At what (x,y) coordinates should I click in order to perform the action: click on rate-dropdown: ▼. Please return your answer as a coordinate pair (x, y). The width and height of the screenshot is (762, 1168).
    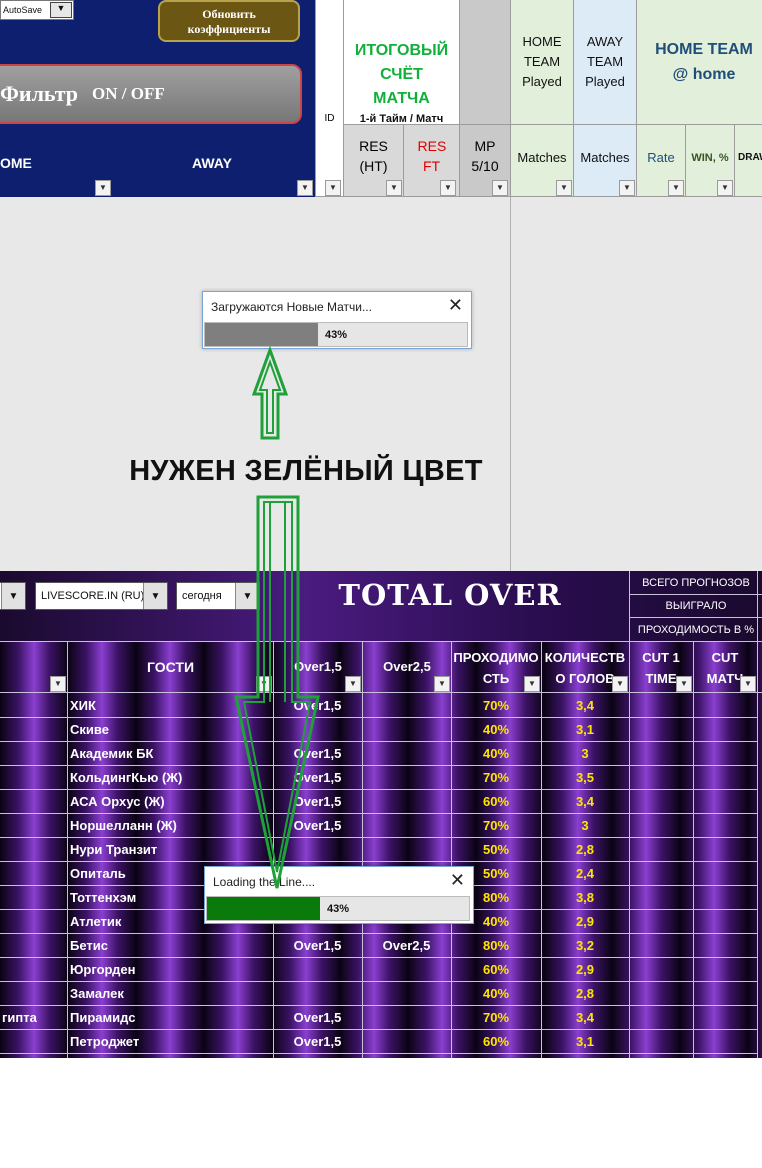
    Looking at the image, I should click on (676, 188).